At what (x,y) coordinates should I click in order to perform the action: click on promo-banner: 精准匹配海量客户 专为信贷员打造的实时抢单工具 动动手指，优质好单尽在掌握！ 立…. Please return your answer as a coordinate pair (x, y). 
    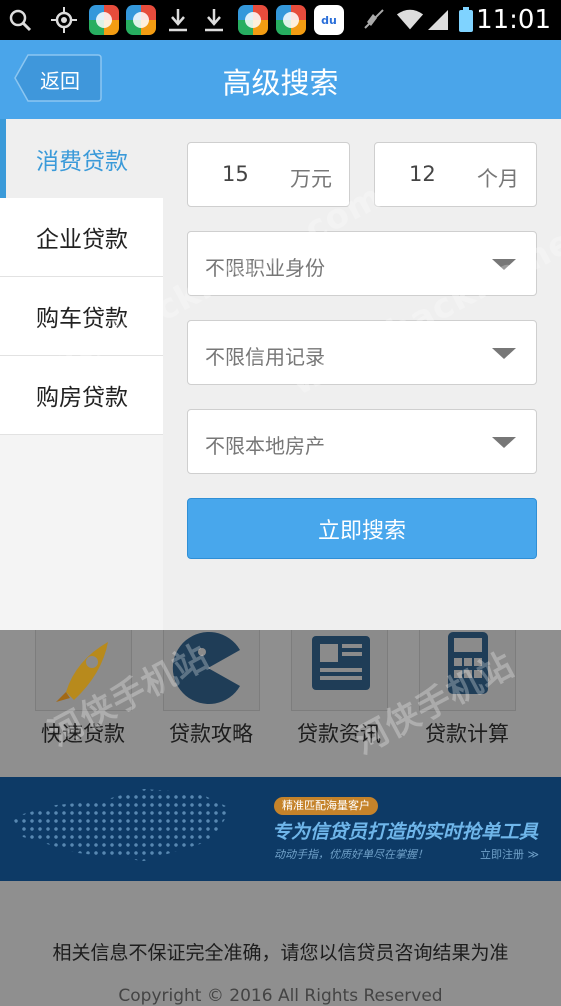
    Looking at the image, I should click on (280, 829).